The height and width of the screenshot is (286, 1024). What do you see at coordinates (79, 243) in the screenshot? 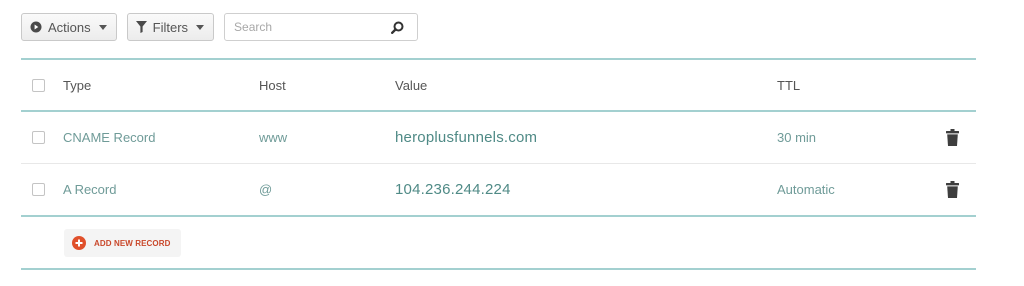
I see `plus-circle-icon` at bounding box center [79, 243].